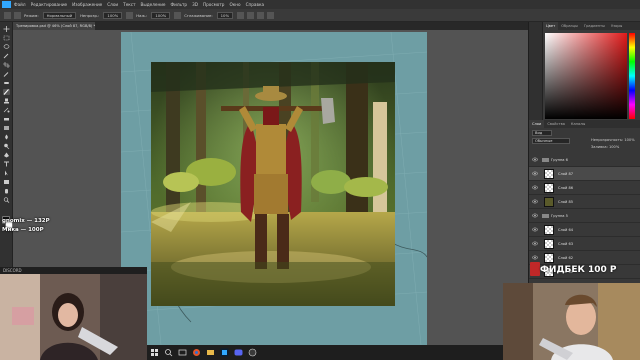  Describe the element at coordinates (578, 124) in the screenshot. I see `tab-channels: Каналы` at that location.